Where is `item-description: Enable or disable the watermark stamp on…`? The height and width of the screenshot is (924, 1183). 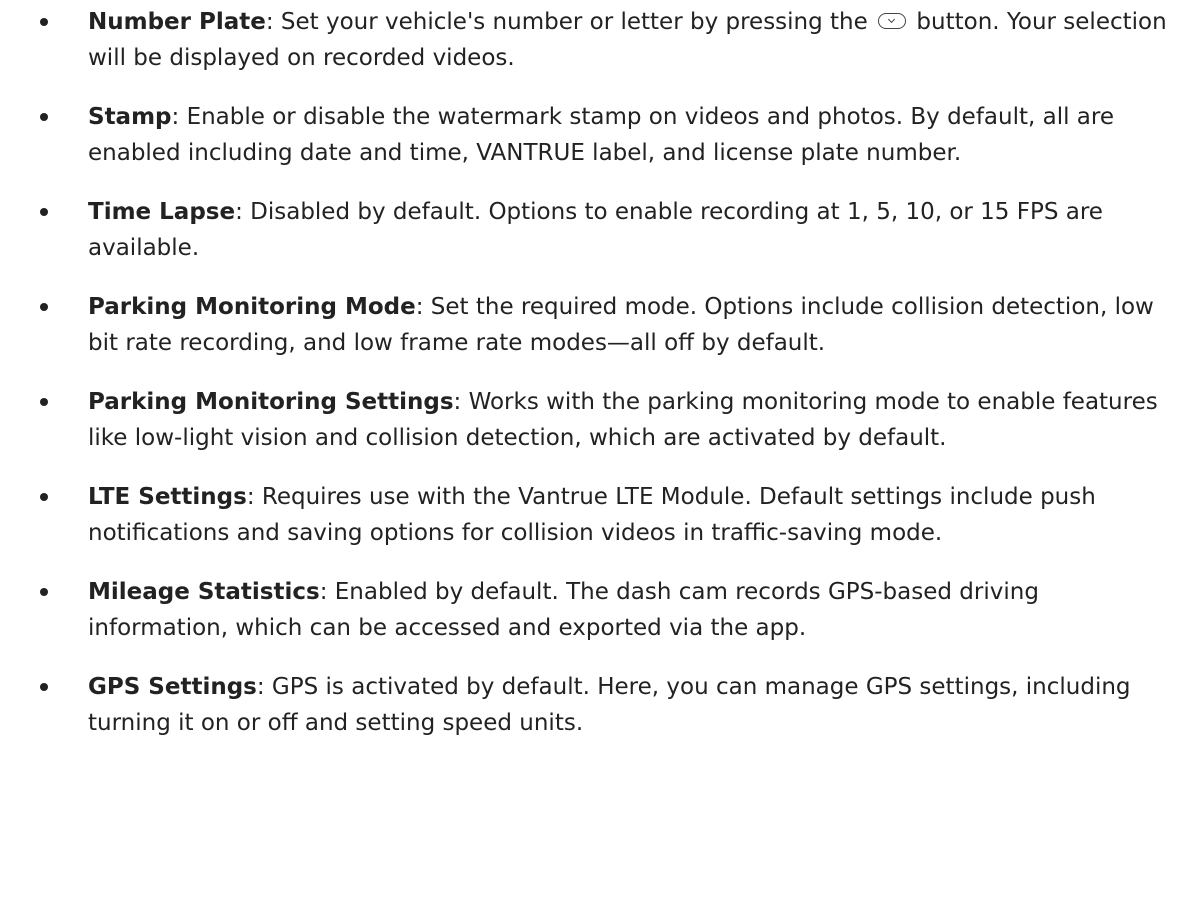
item-description: Enable or disable the watermark stamp on… is located at coordinates (601, 135).